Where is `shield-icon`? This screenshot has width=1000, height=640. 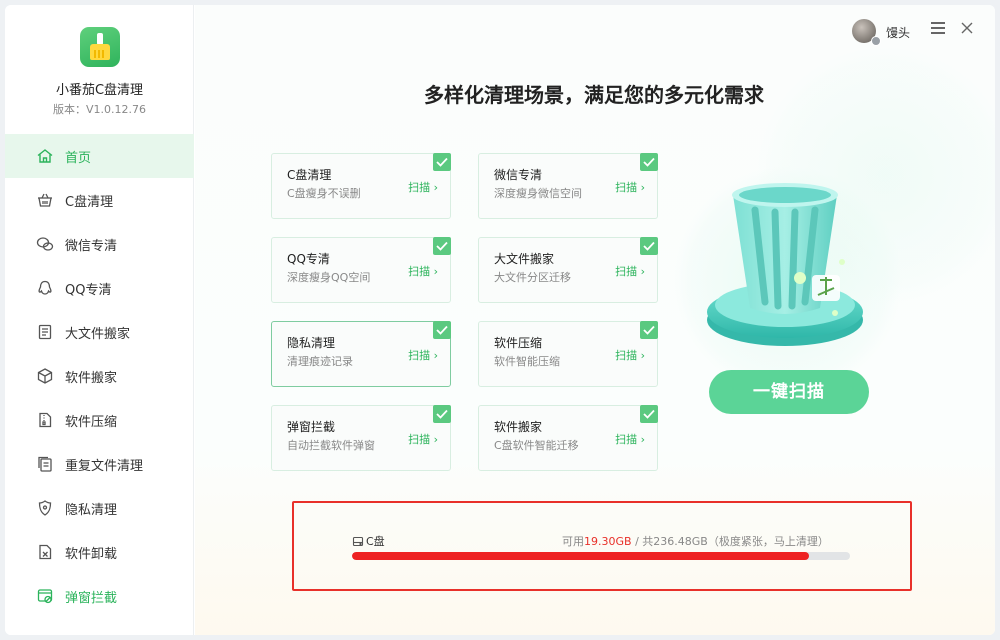 shield-icon is located at coordinates (45, 508).